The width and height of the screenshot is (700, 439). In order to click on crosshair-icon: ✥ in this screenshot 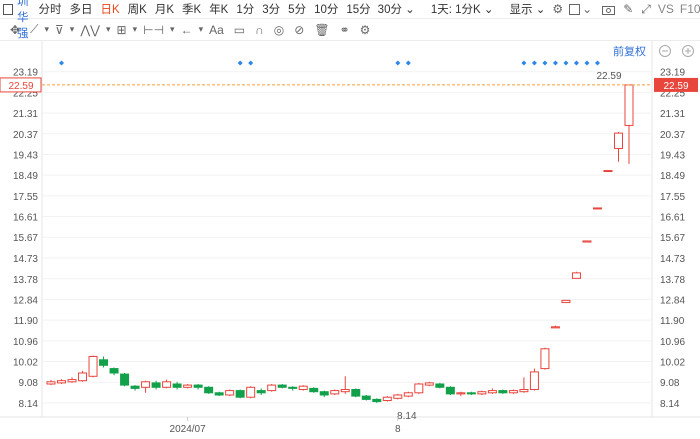, I will do `click(15, 30)`.